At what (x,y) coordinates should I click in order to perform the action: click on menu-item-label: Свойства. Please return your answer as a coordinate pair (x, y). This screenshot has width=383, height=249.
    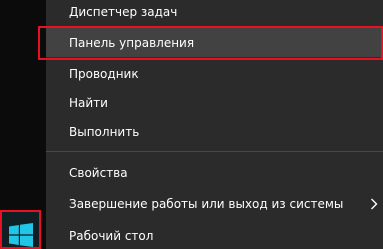
    Looking at the image, I should click on (98, 172).